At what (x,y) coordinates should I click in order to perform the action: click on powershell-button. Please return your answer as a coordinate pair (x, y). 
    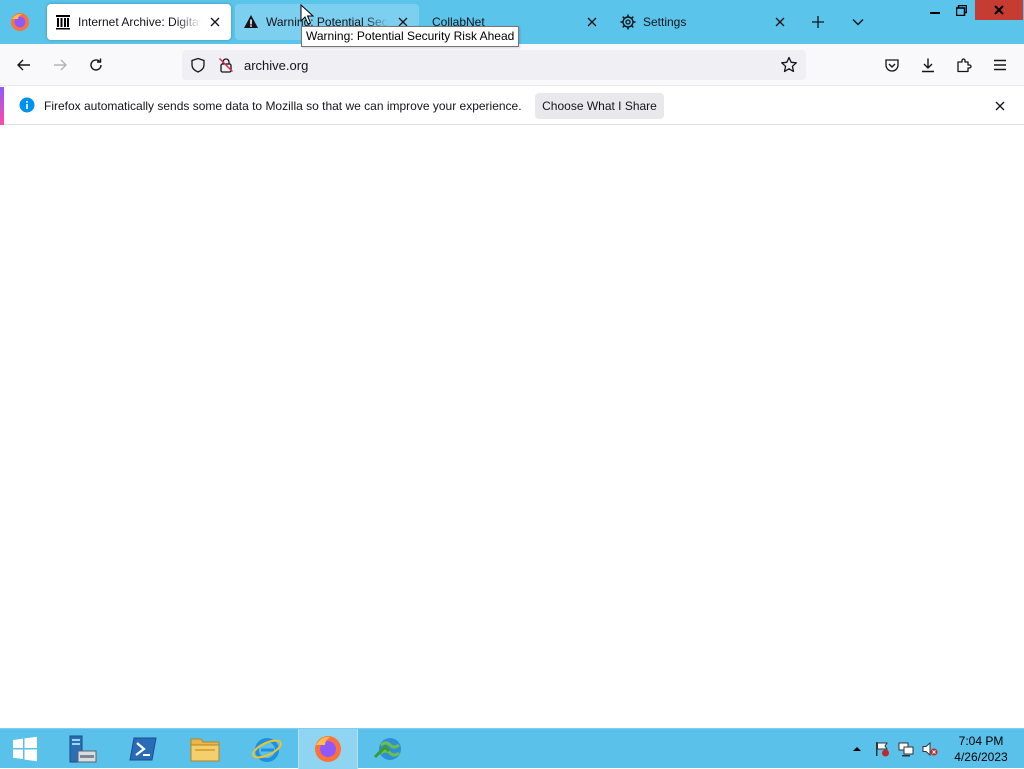
    Looking at the image, I should click on (143, 749).